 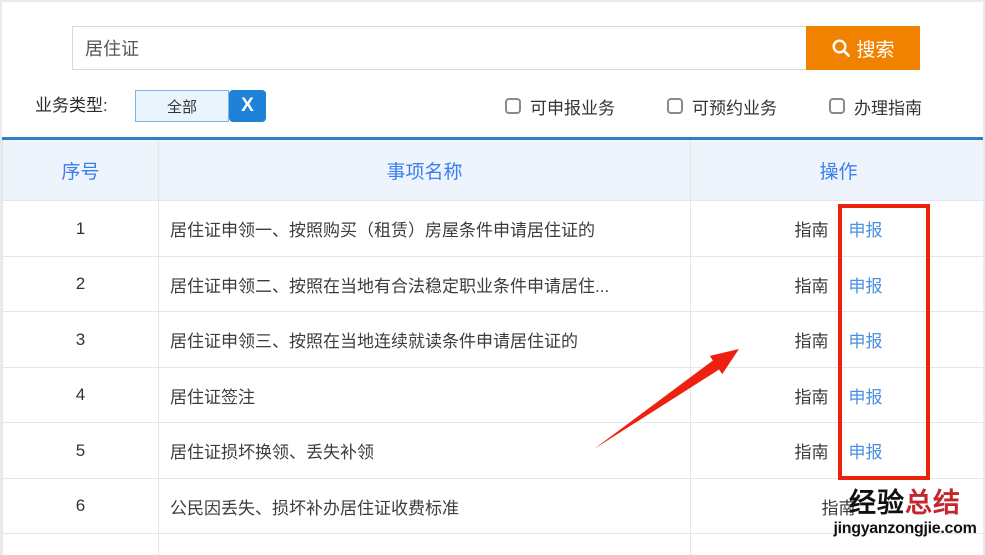 I want to click on table-row: 1 居住证申领一、按照购买（租赁）房屋条件申请居住证的 指南 申报, so click(x=493, y=229).